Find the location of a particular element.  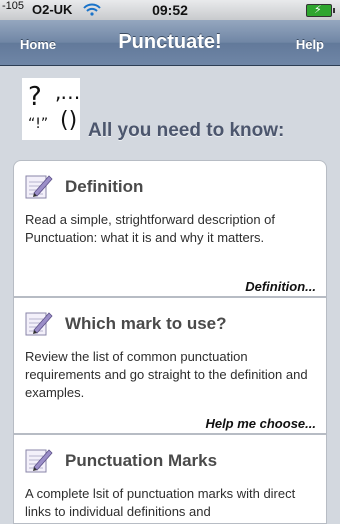

card-title: Which mark to use? is located at coordinates (146, 323).